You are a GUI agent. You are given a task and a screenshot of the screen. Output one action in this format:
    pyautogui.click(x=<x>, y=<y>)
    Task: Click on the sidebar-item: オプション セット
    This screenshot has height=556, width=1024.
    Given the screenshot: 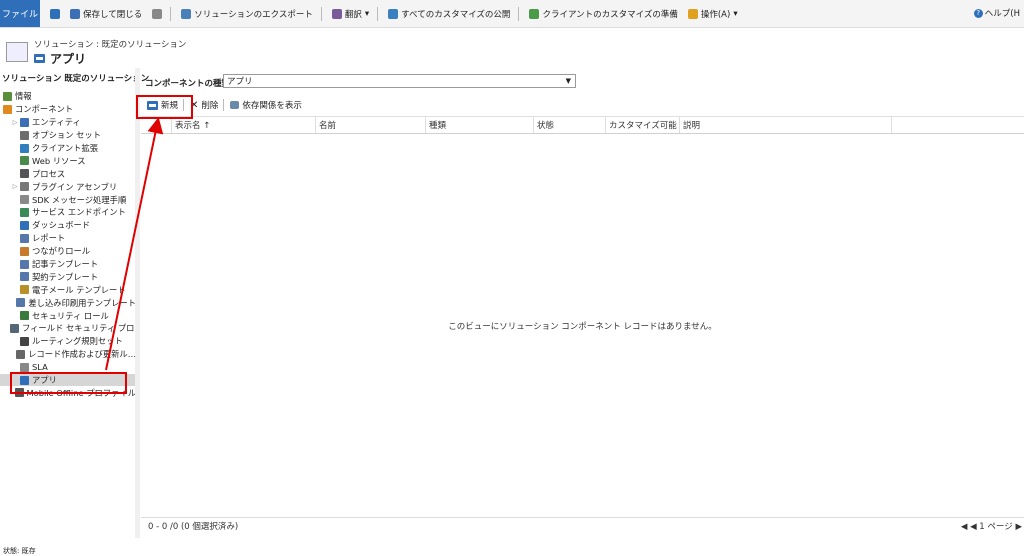 What is the action you would take?
    pyautogui.click(x=68, y=135)
    